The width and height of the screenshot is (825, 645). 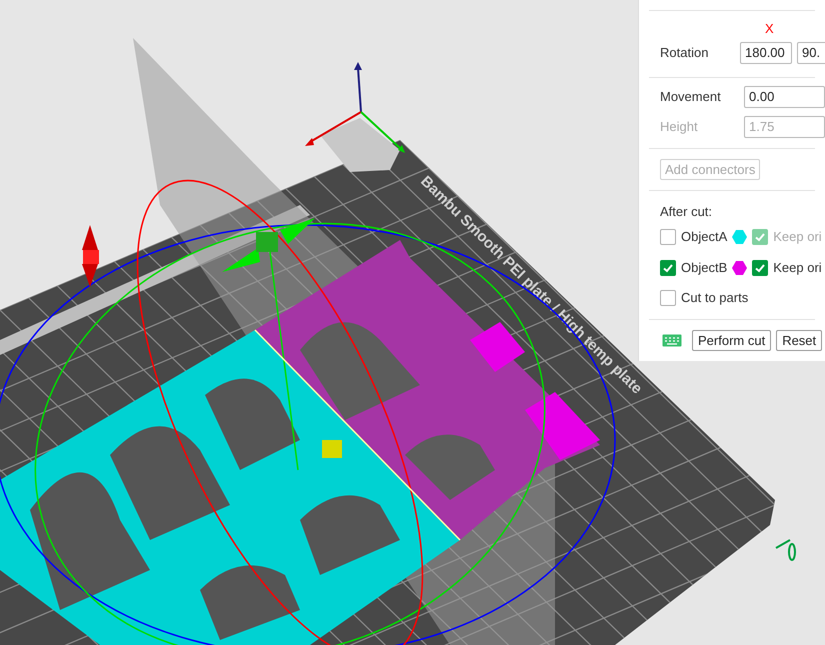 I want to click on after-cut-label: After cut:, so click(x=686, y=211).